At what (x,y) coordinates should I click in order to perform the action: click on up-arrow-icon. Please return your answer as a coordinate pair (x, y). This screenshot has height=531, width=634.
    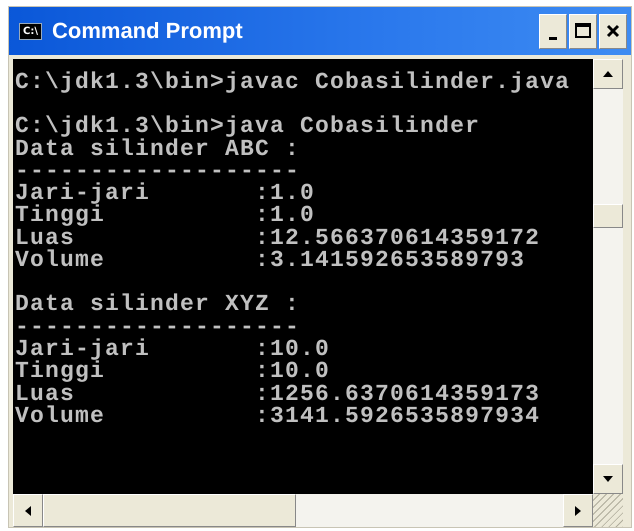
    Looking at the image, I should click on (608, 74).